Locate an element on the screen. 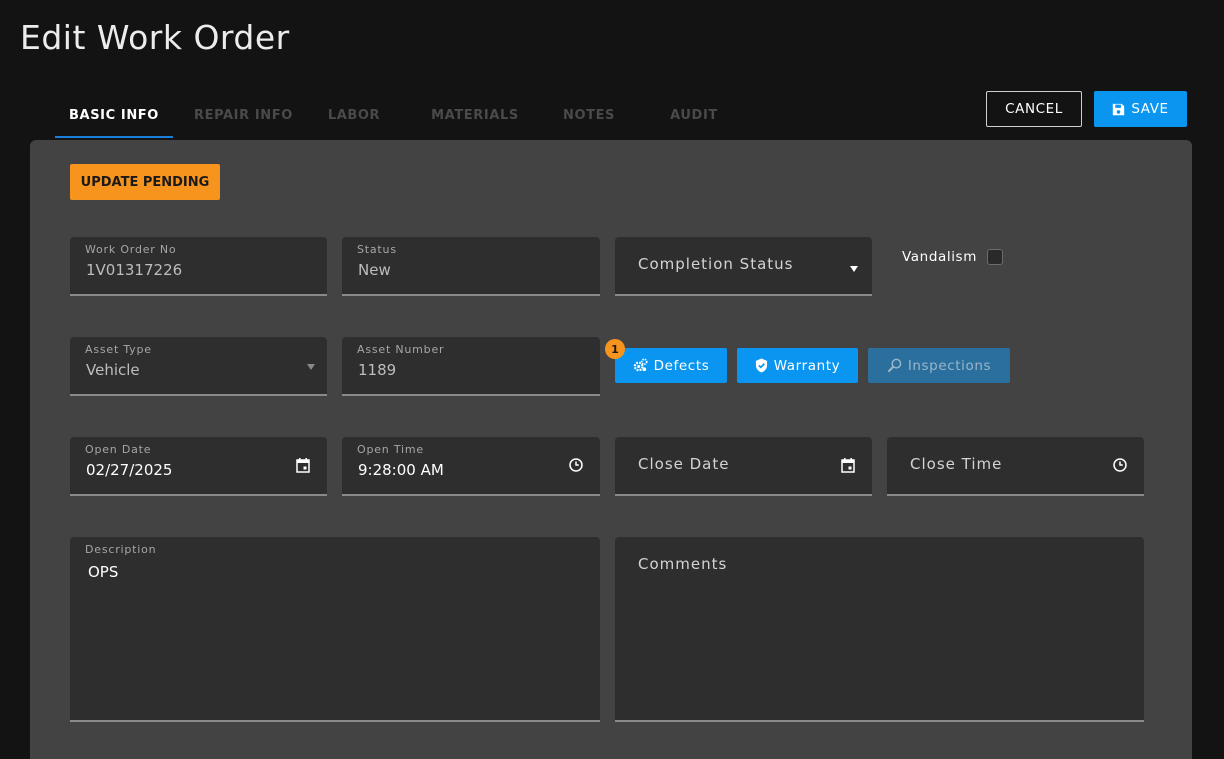 Image resolution: width=1224 pixels, height=759 pixels. description-label: Description is located at coordinates (121, 549).